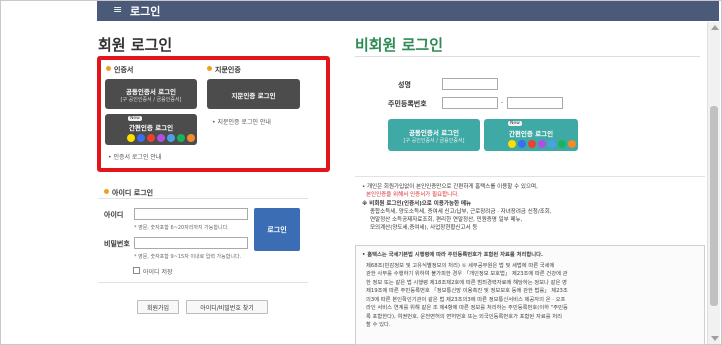 This screenshot has height=345, width=722. I want to click on pass-icon, so click(522, 144).